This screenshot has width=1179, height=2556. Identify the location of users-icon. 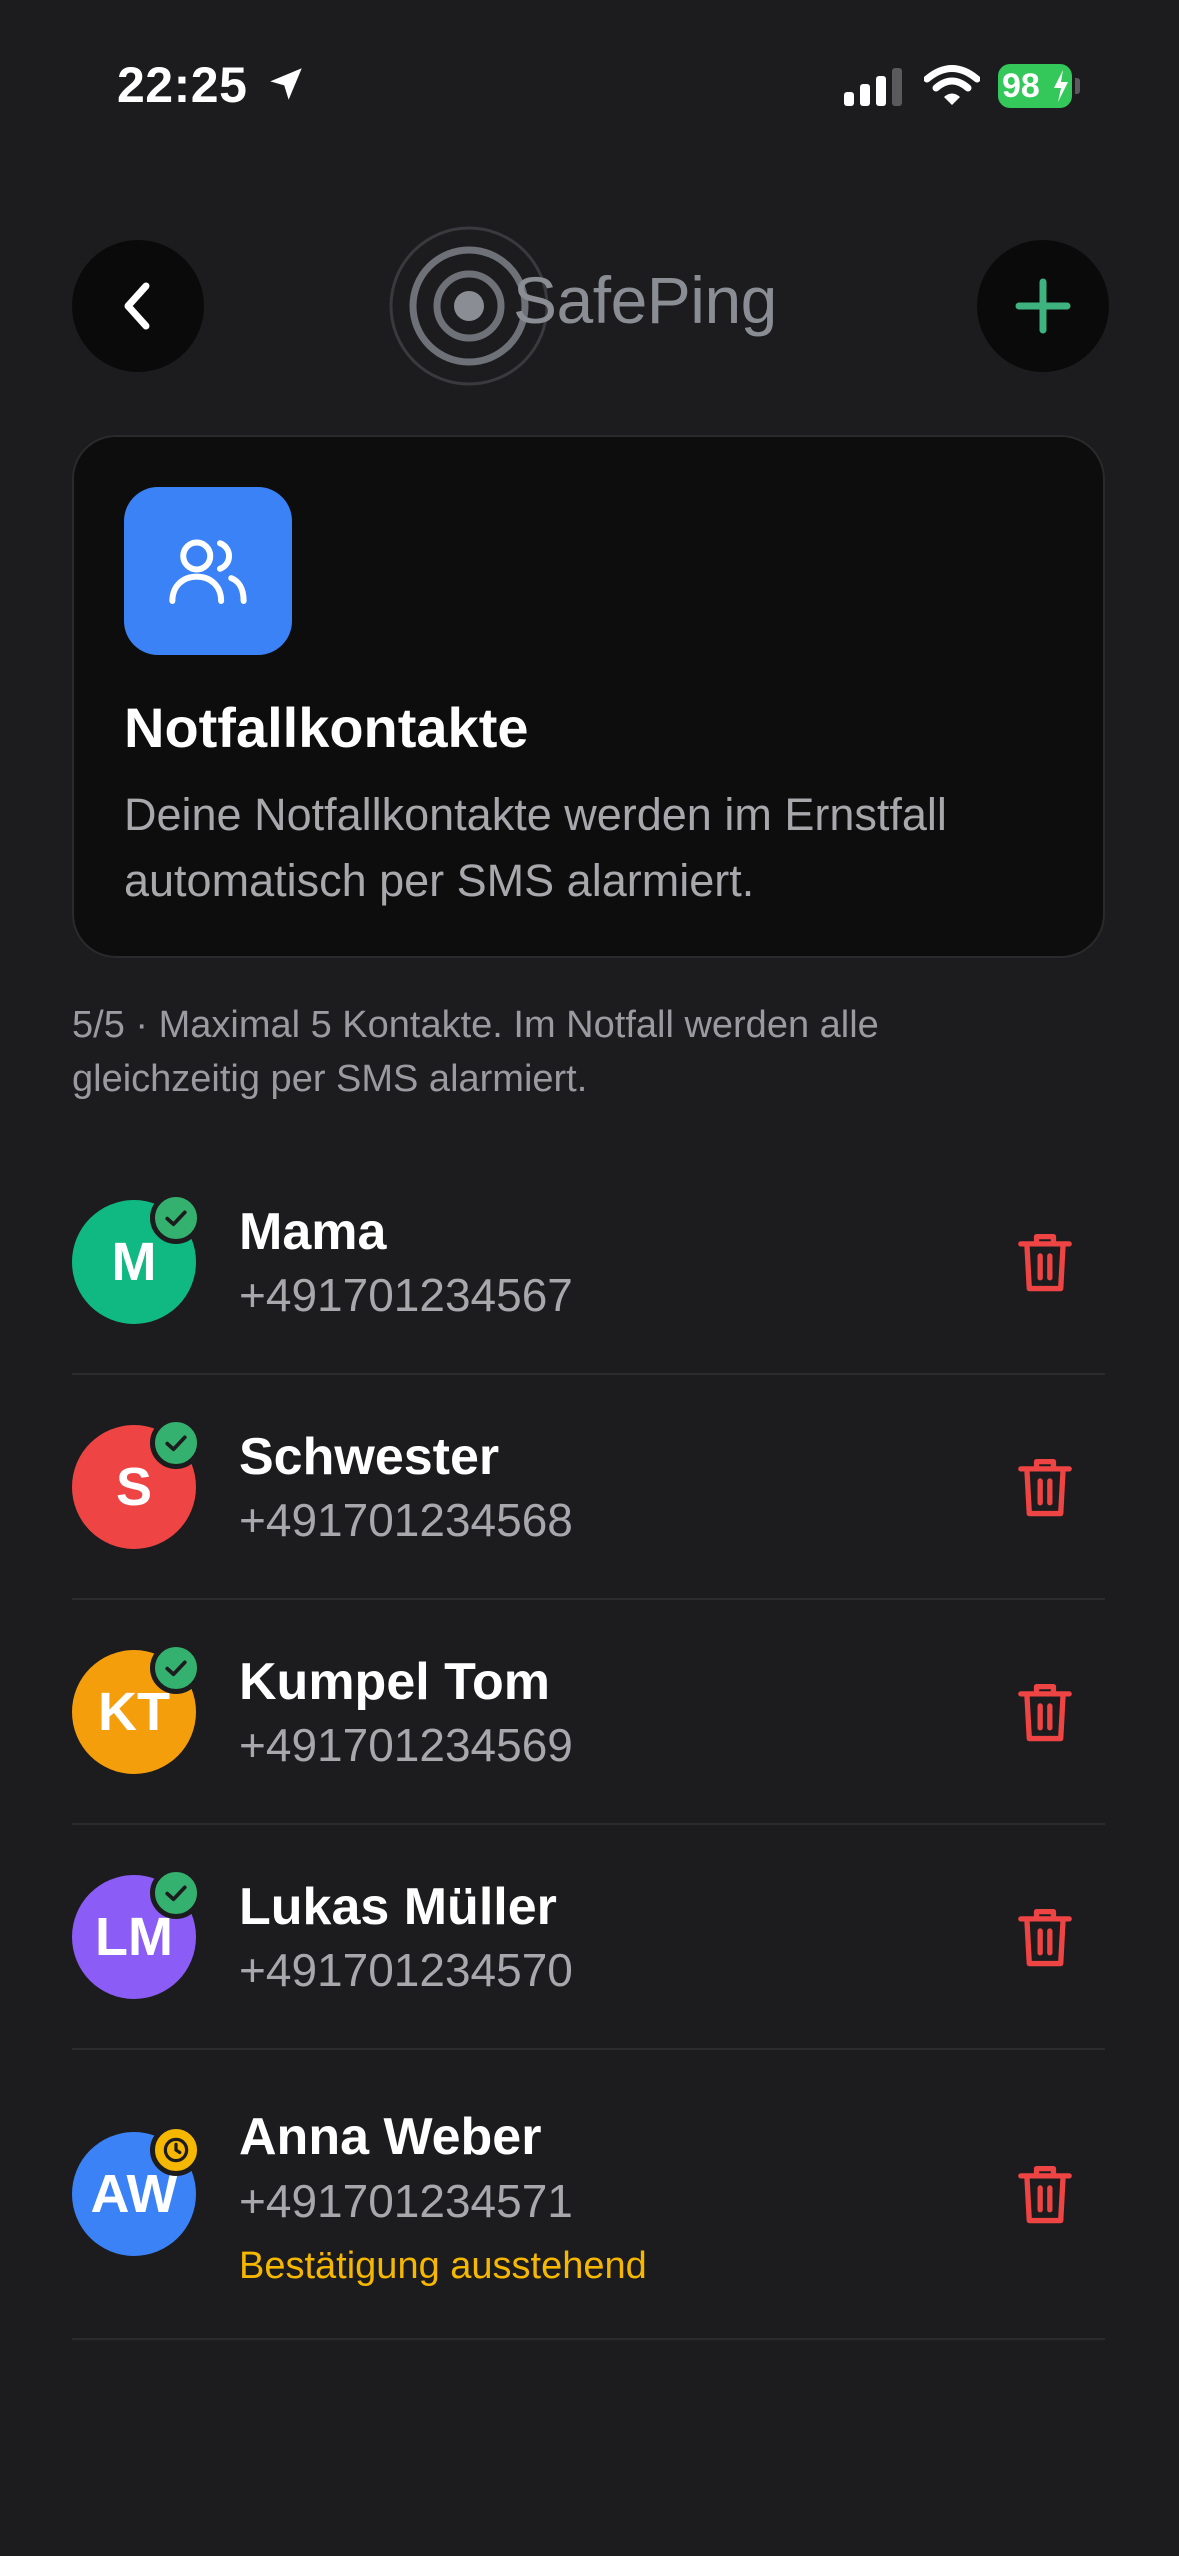
(208, 571).